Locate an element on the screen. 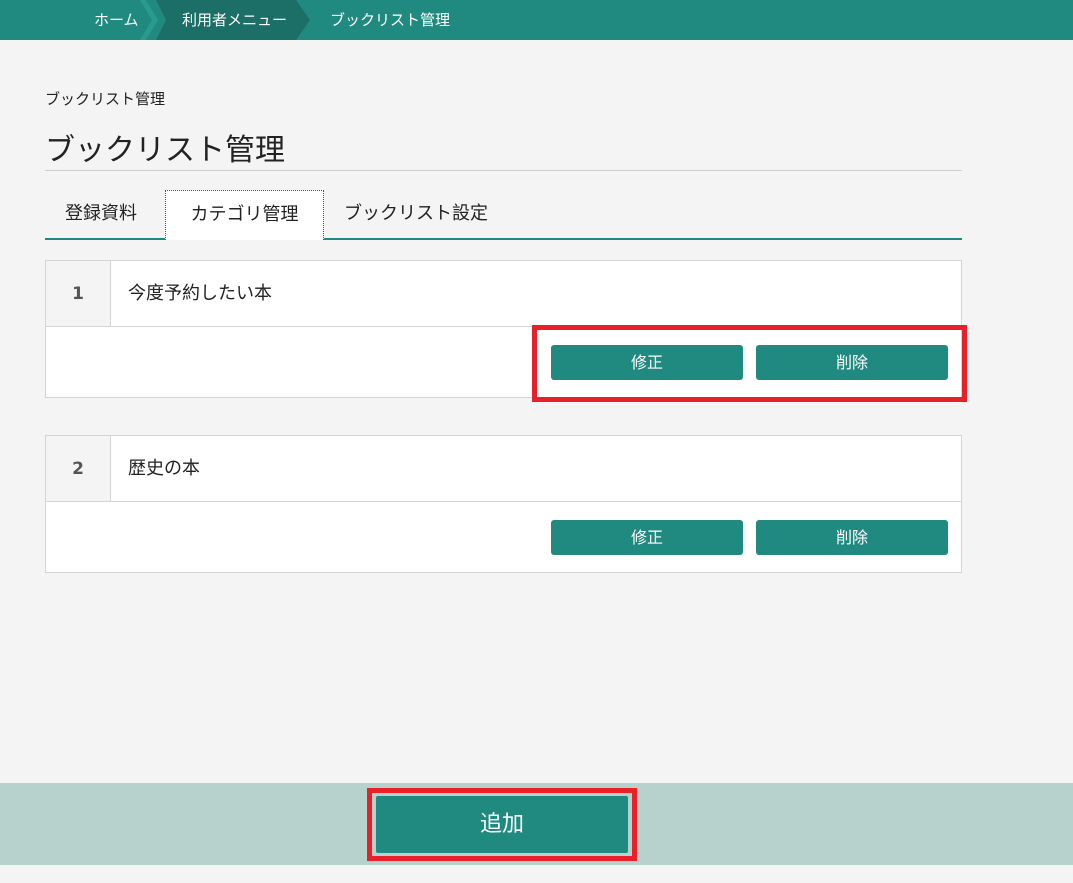 The height and width of the screenshot is (883, 1073). category-number: 1 is located at coordinates (78, 294).